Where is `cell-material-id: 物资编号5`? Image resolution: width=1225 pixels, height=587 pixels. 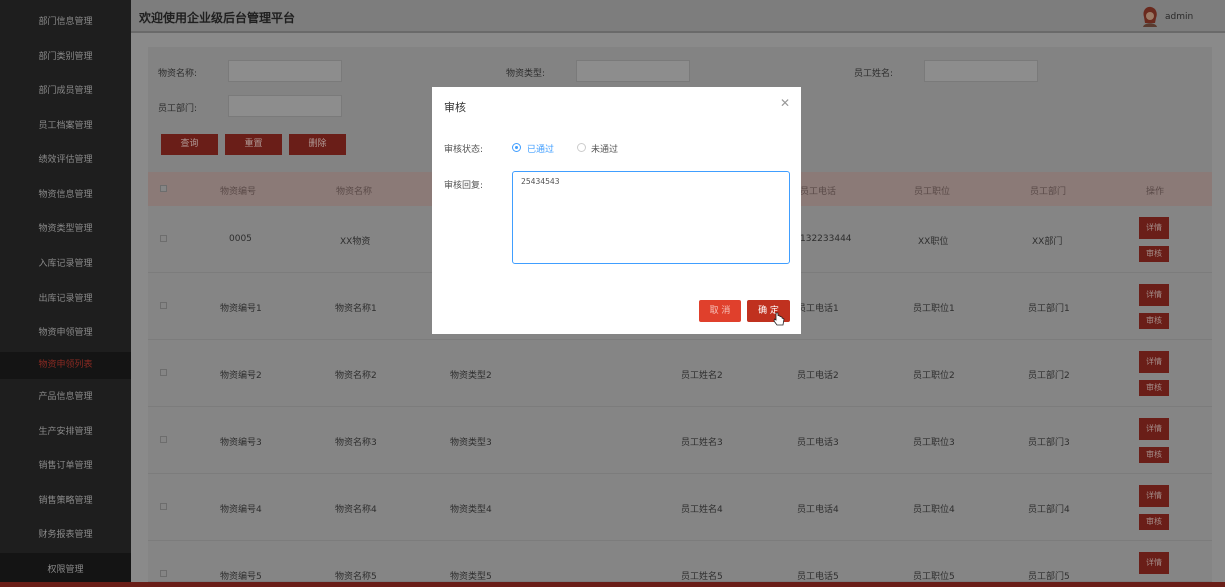 cell-material-id: 物资编号5 is located at coordinates (241, 577).